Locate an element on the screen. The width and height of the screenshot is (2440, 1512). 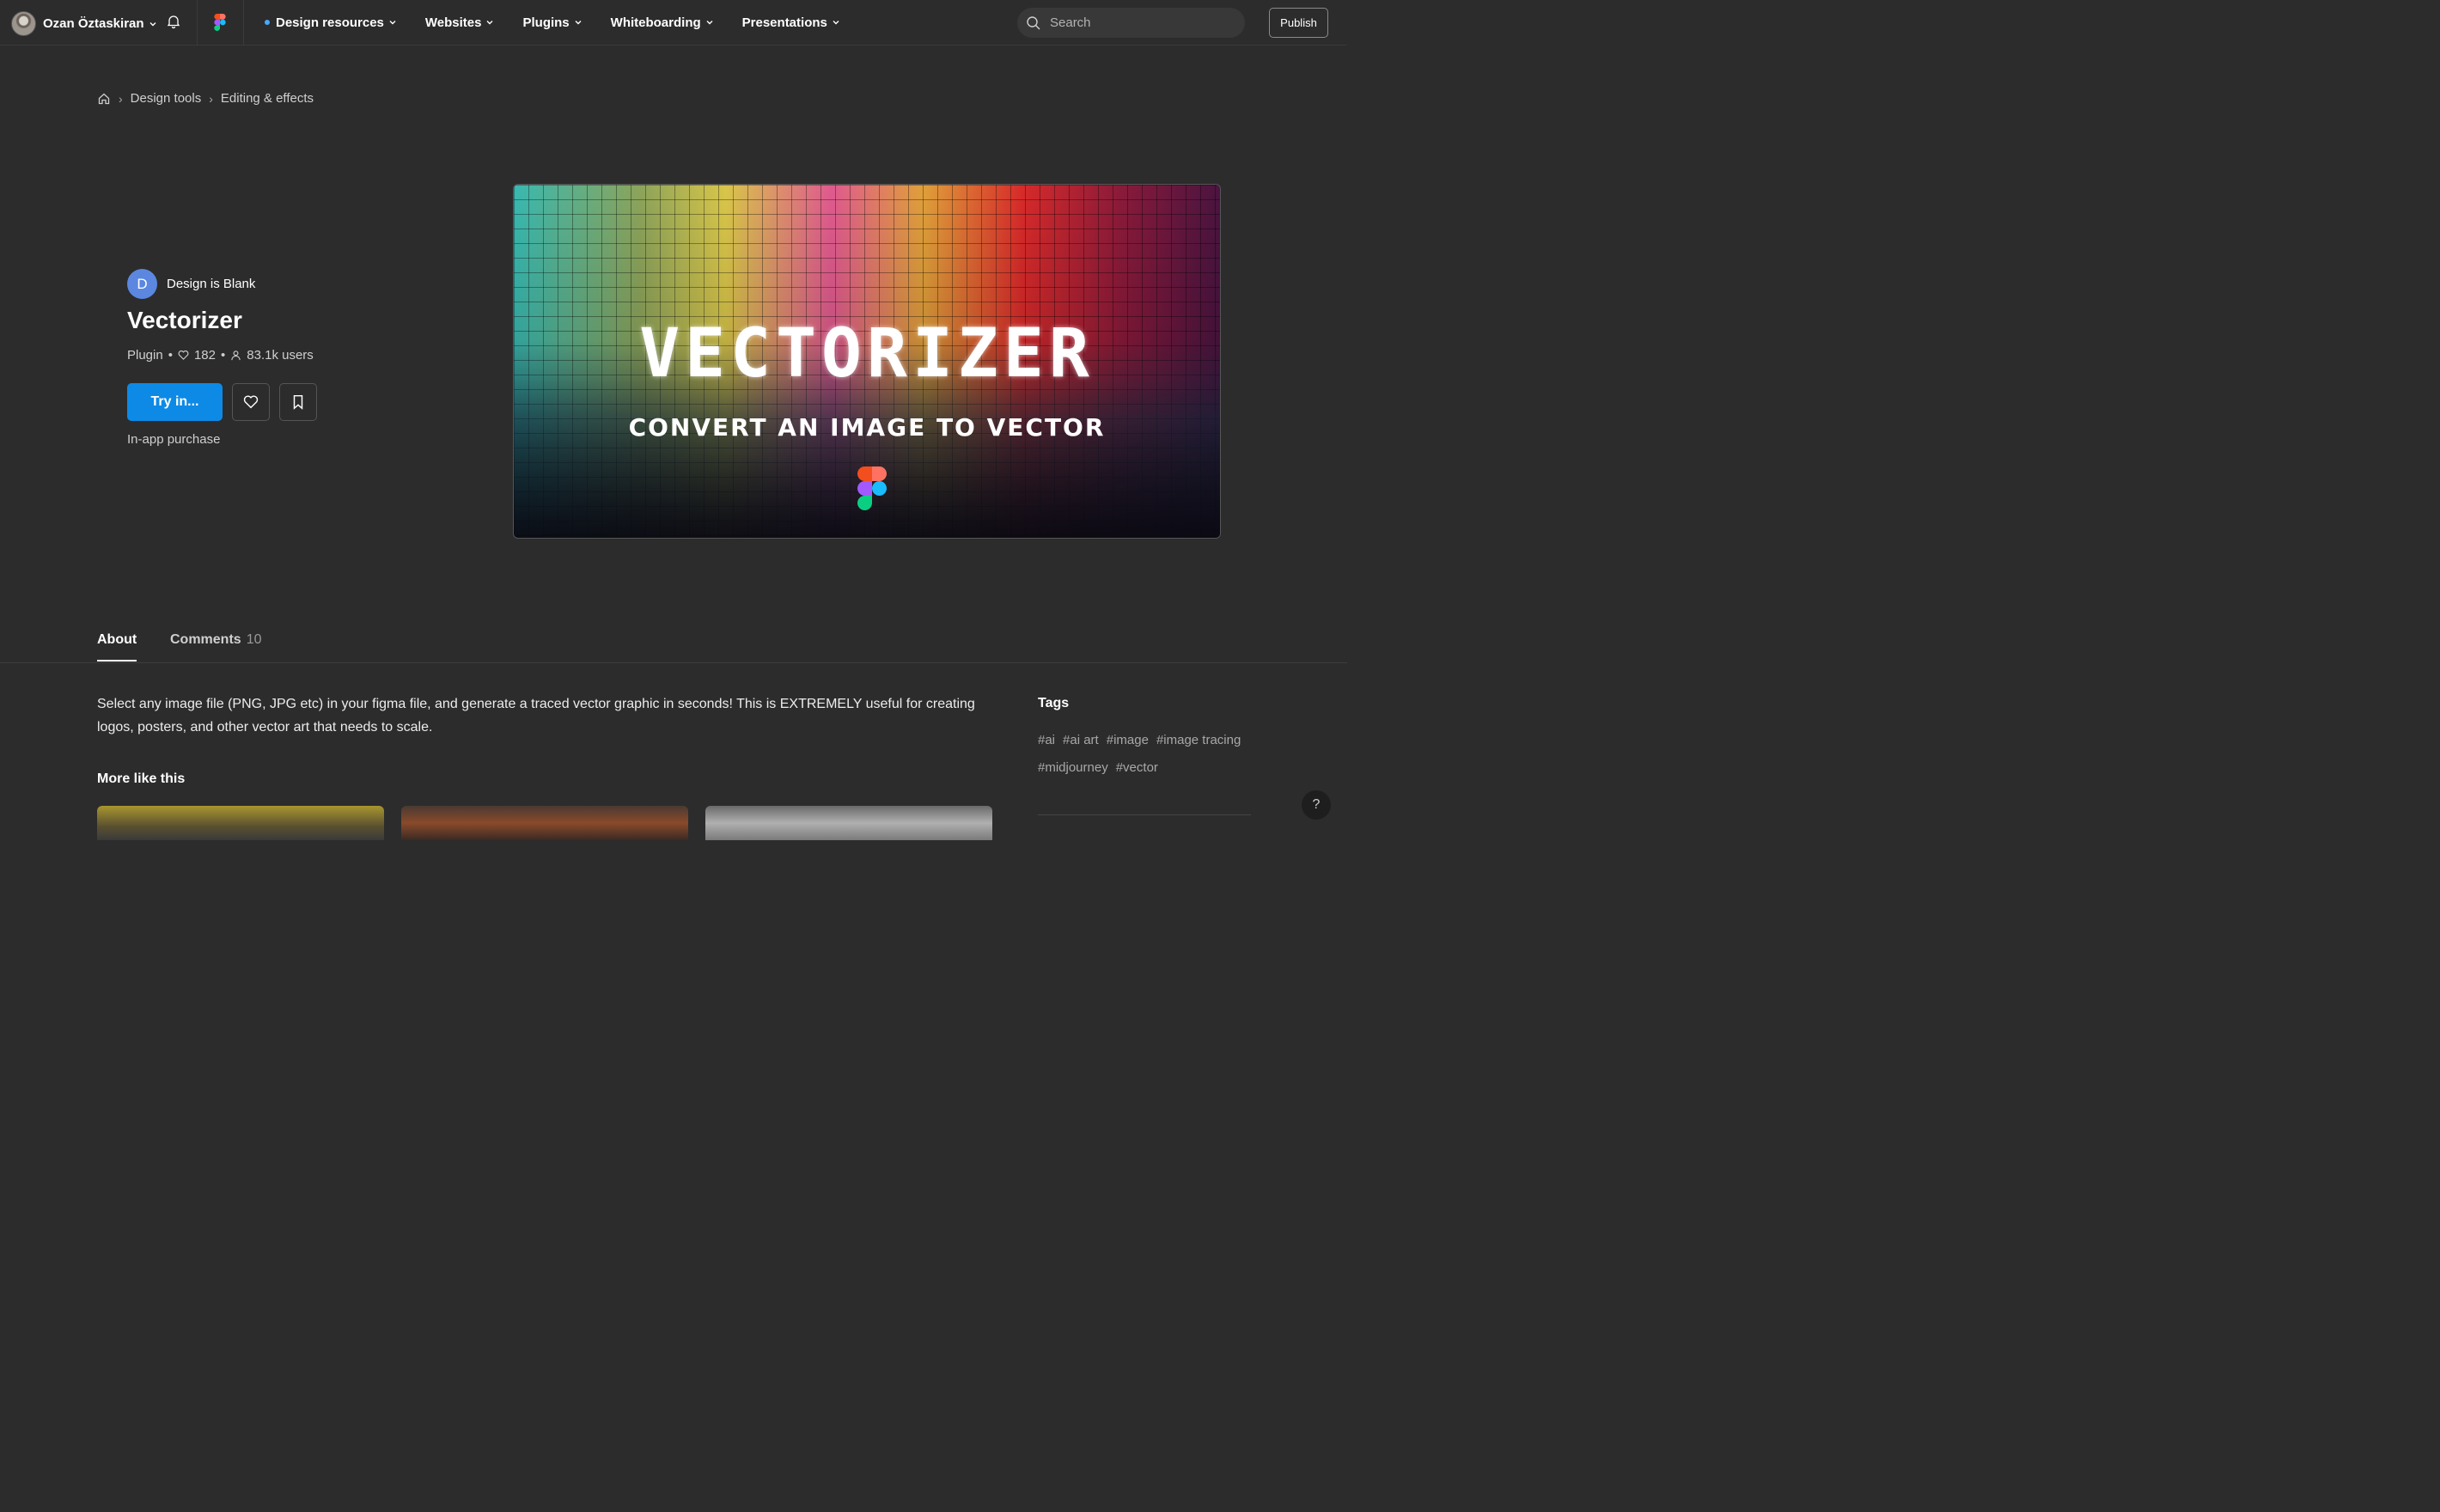
help-button: ? is located at coordinates (1316, 805).